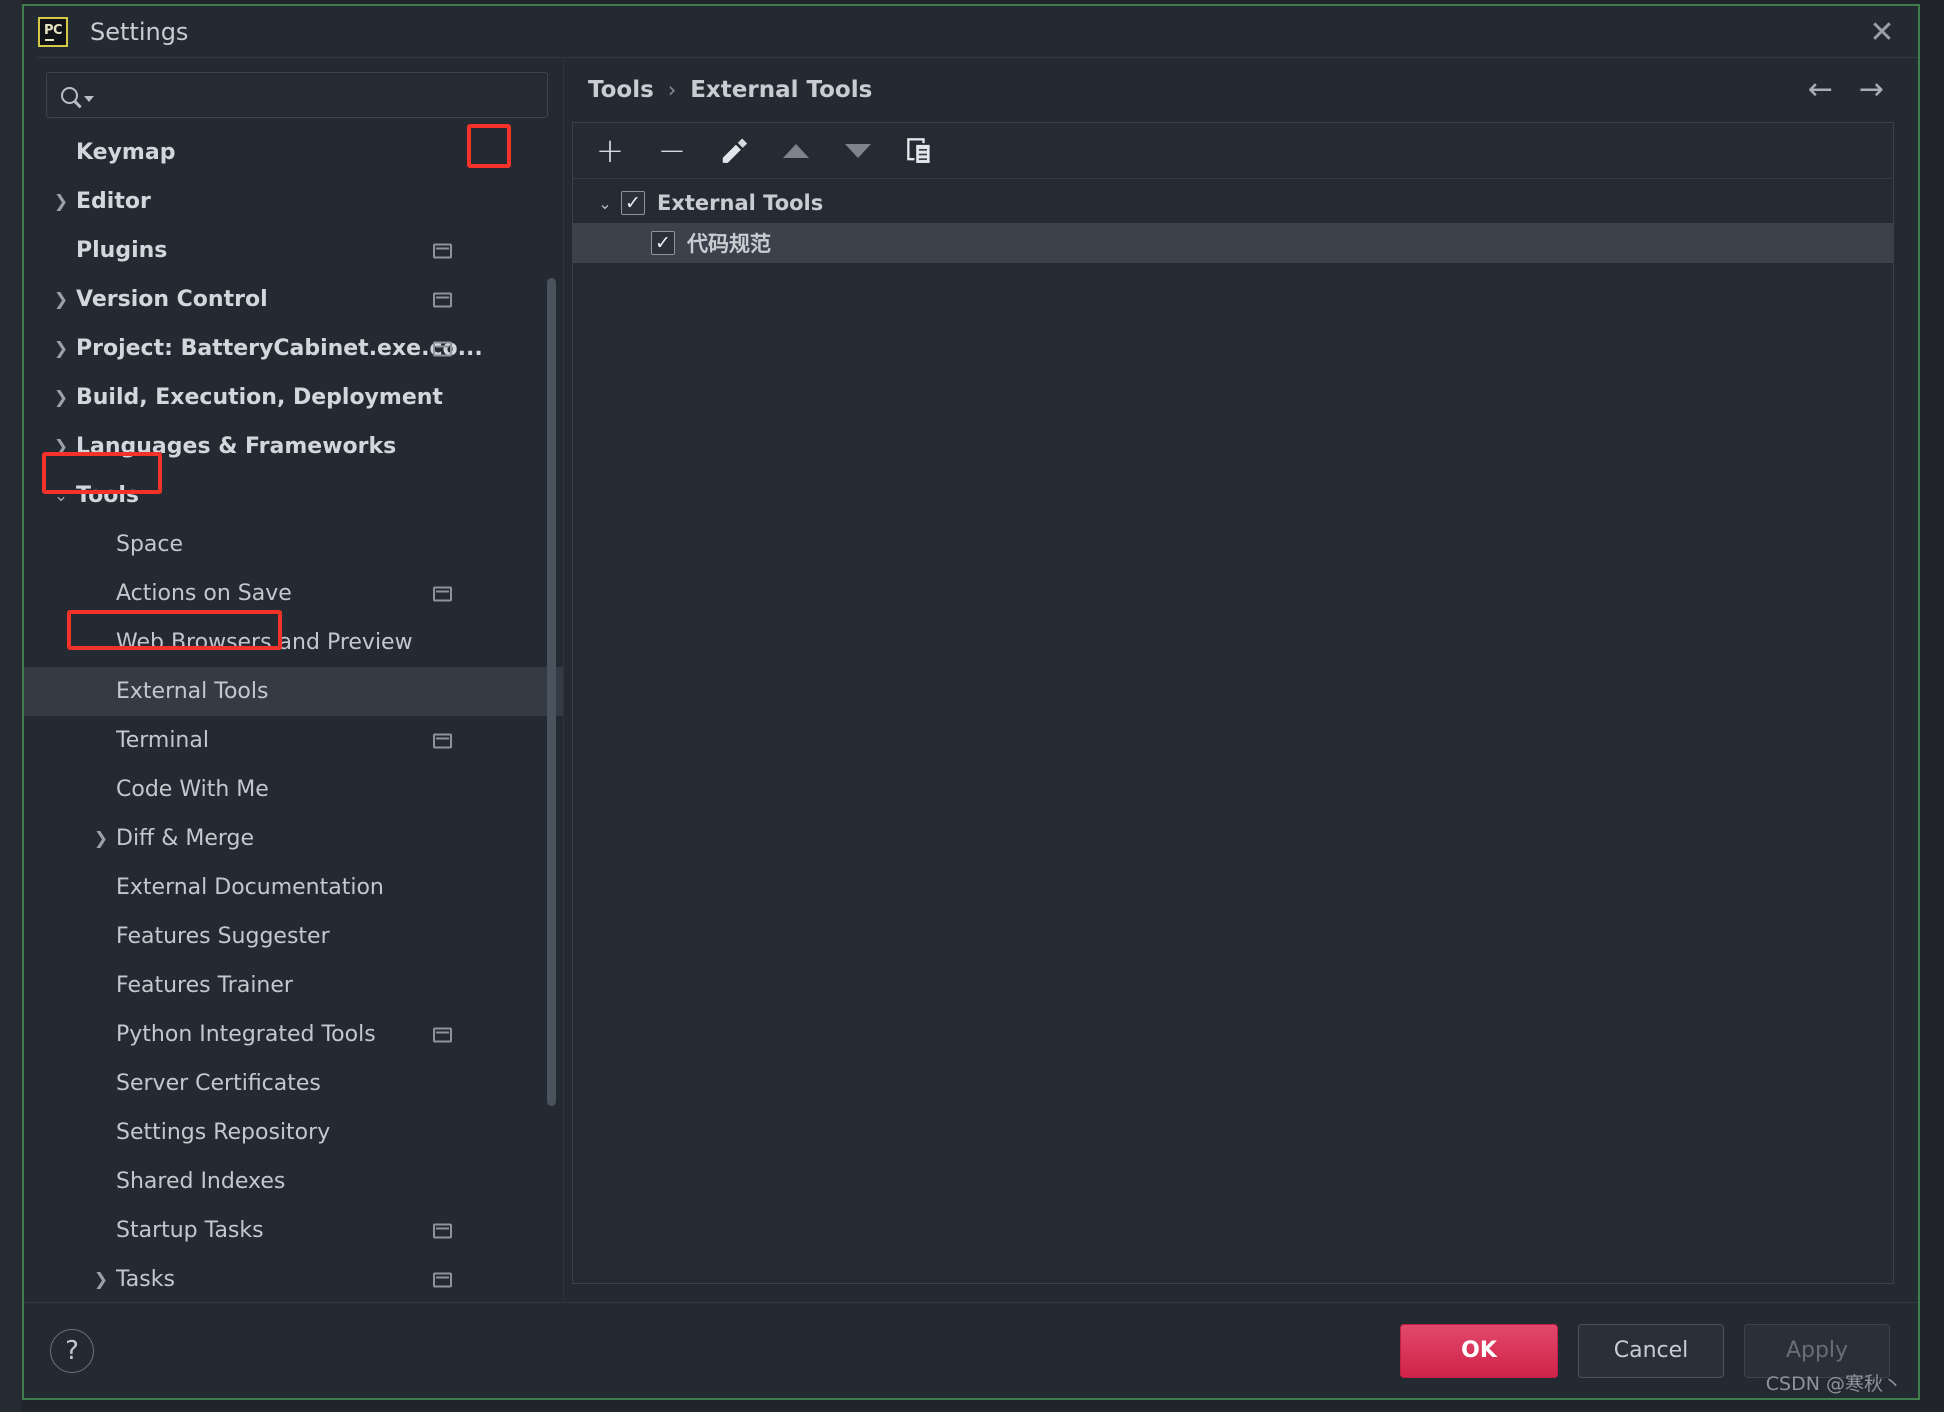 The height and width of the screenshot is (1412, 1944). Describe the element at coordinates (259, 397) in the screenshot. I see `sidebar-item-label: Build, Execution, Deployment` at that location.